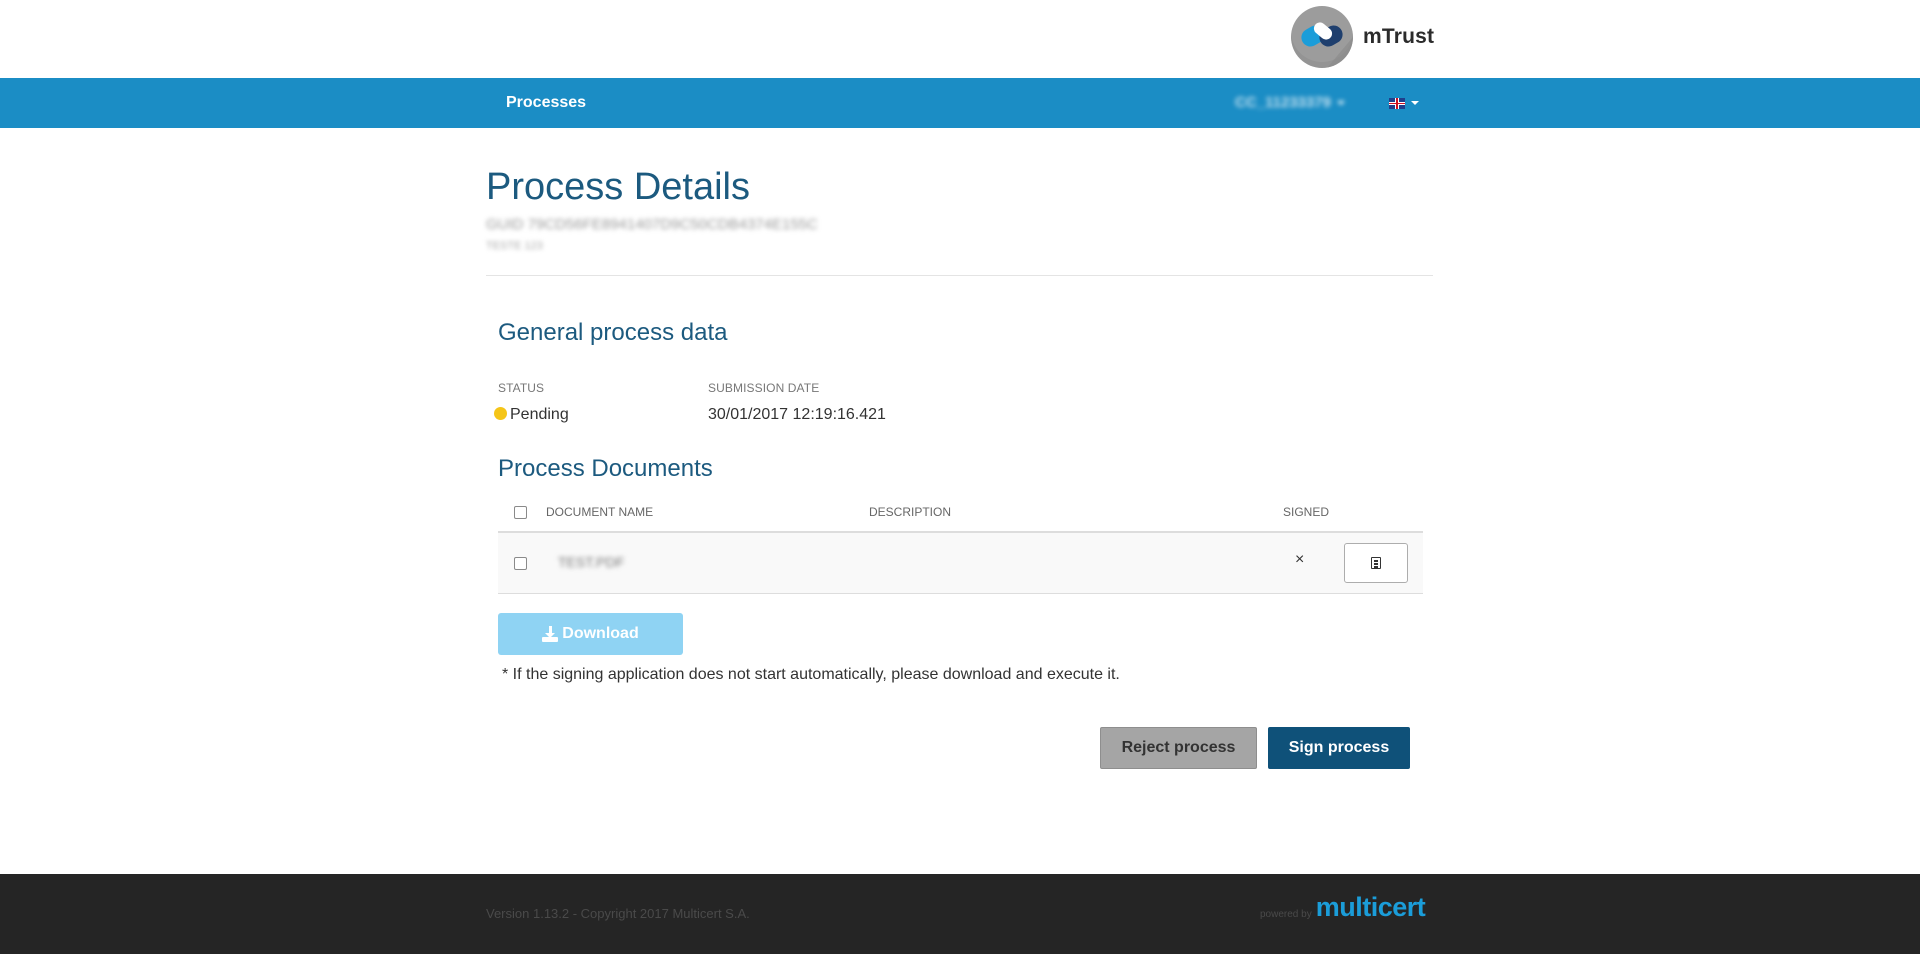  Describe the element at coordinates (618, 187) in the screenshot. I see `page-title: Process Details` at that location.